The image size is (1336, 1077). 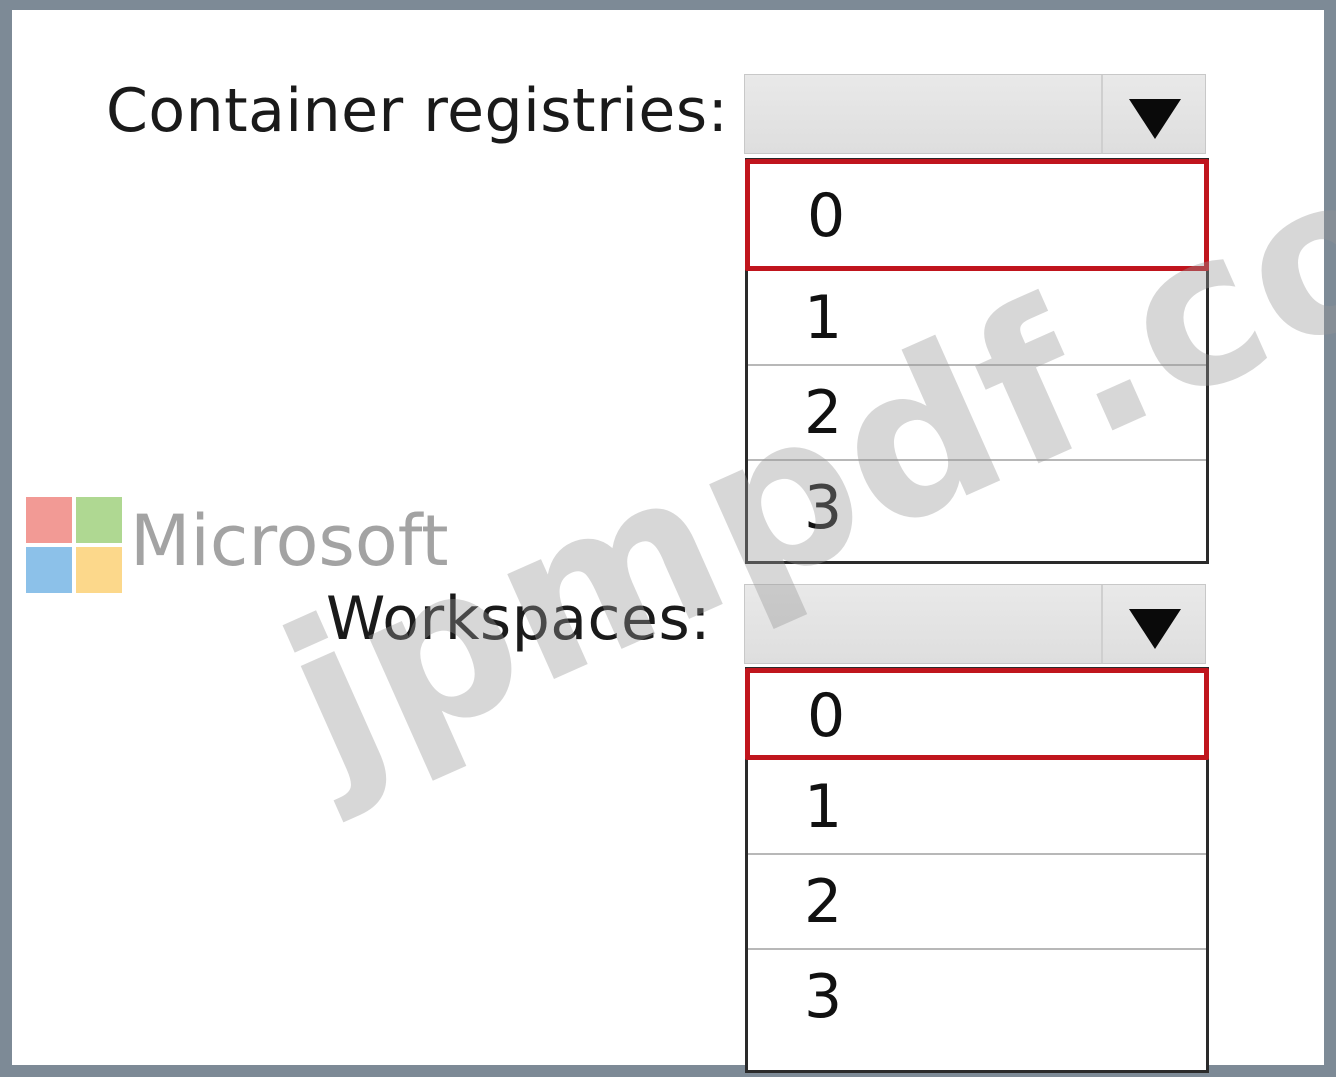 I want to click on container-registries-label: Container registries:, so click(x=417, y=111).